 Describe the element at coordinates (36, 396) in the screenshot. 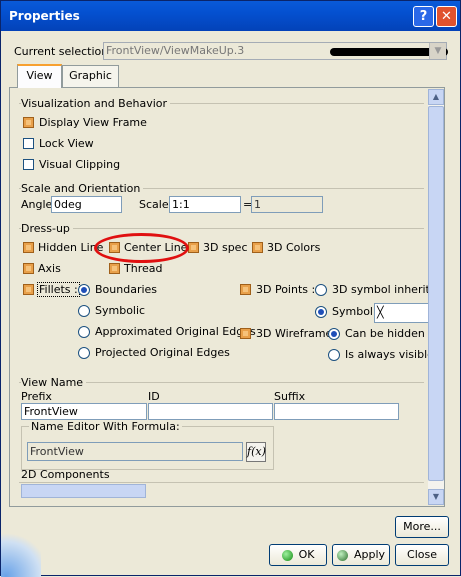

I see `prefix-label: Prefix` at that location.